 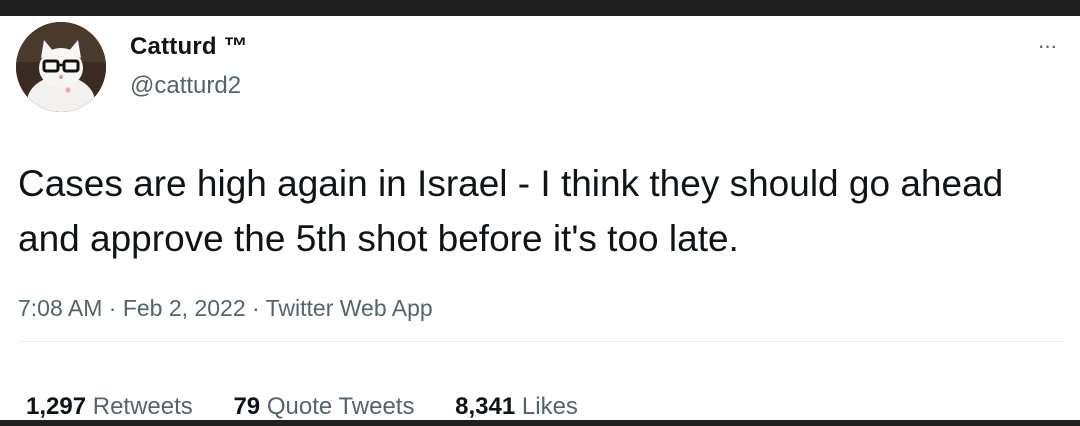 What do you see at coordinates (56, 406) in the screenshot?
I see `retweets-count: 1,297` at bounding box center [56, 406].